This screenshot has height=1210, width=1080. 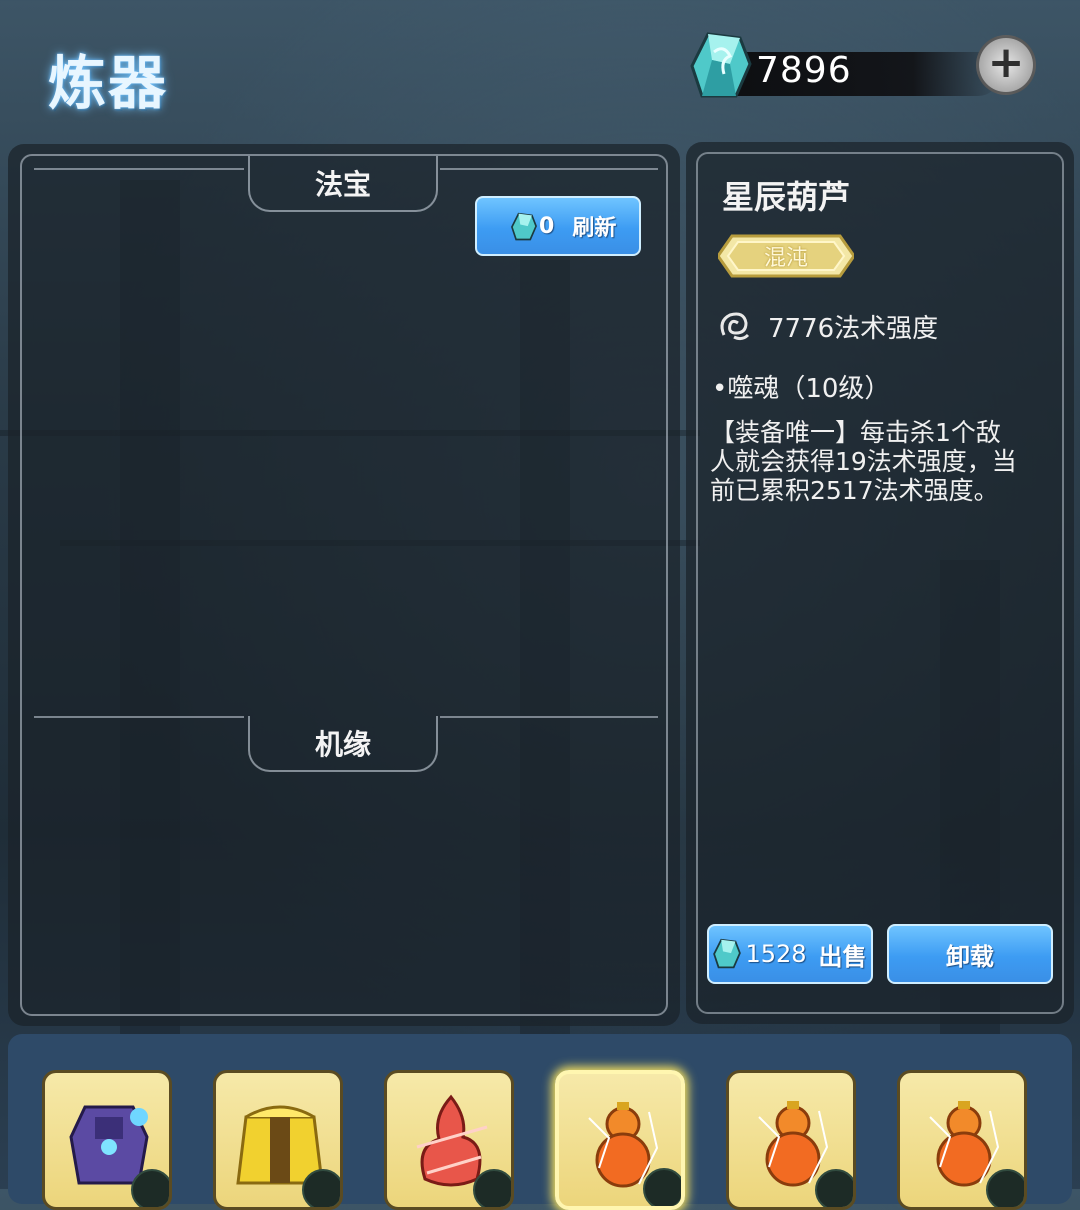 What do you see at coordinates (853, 328) in the screenshot?
I see `spell-power-stat: 7776法术强度` at bounding box center [853, 328].